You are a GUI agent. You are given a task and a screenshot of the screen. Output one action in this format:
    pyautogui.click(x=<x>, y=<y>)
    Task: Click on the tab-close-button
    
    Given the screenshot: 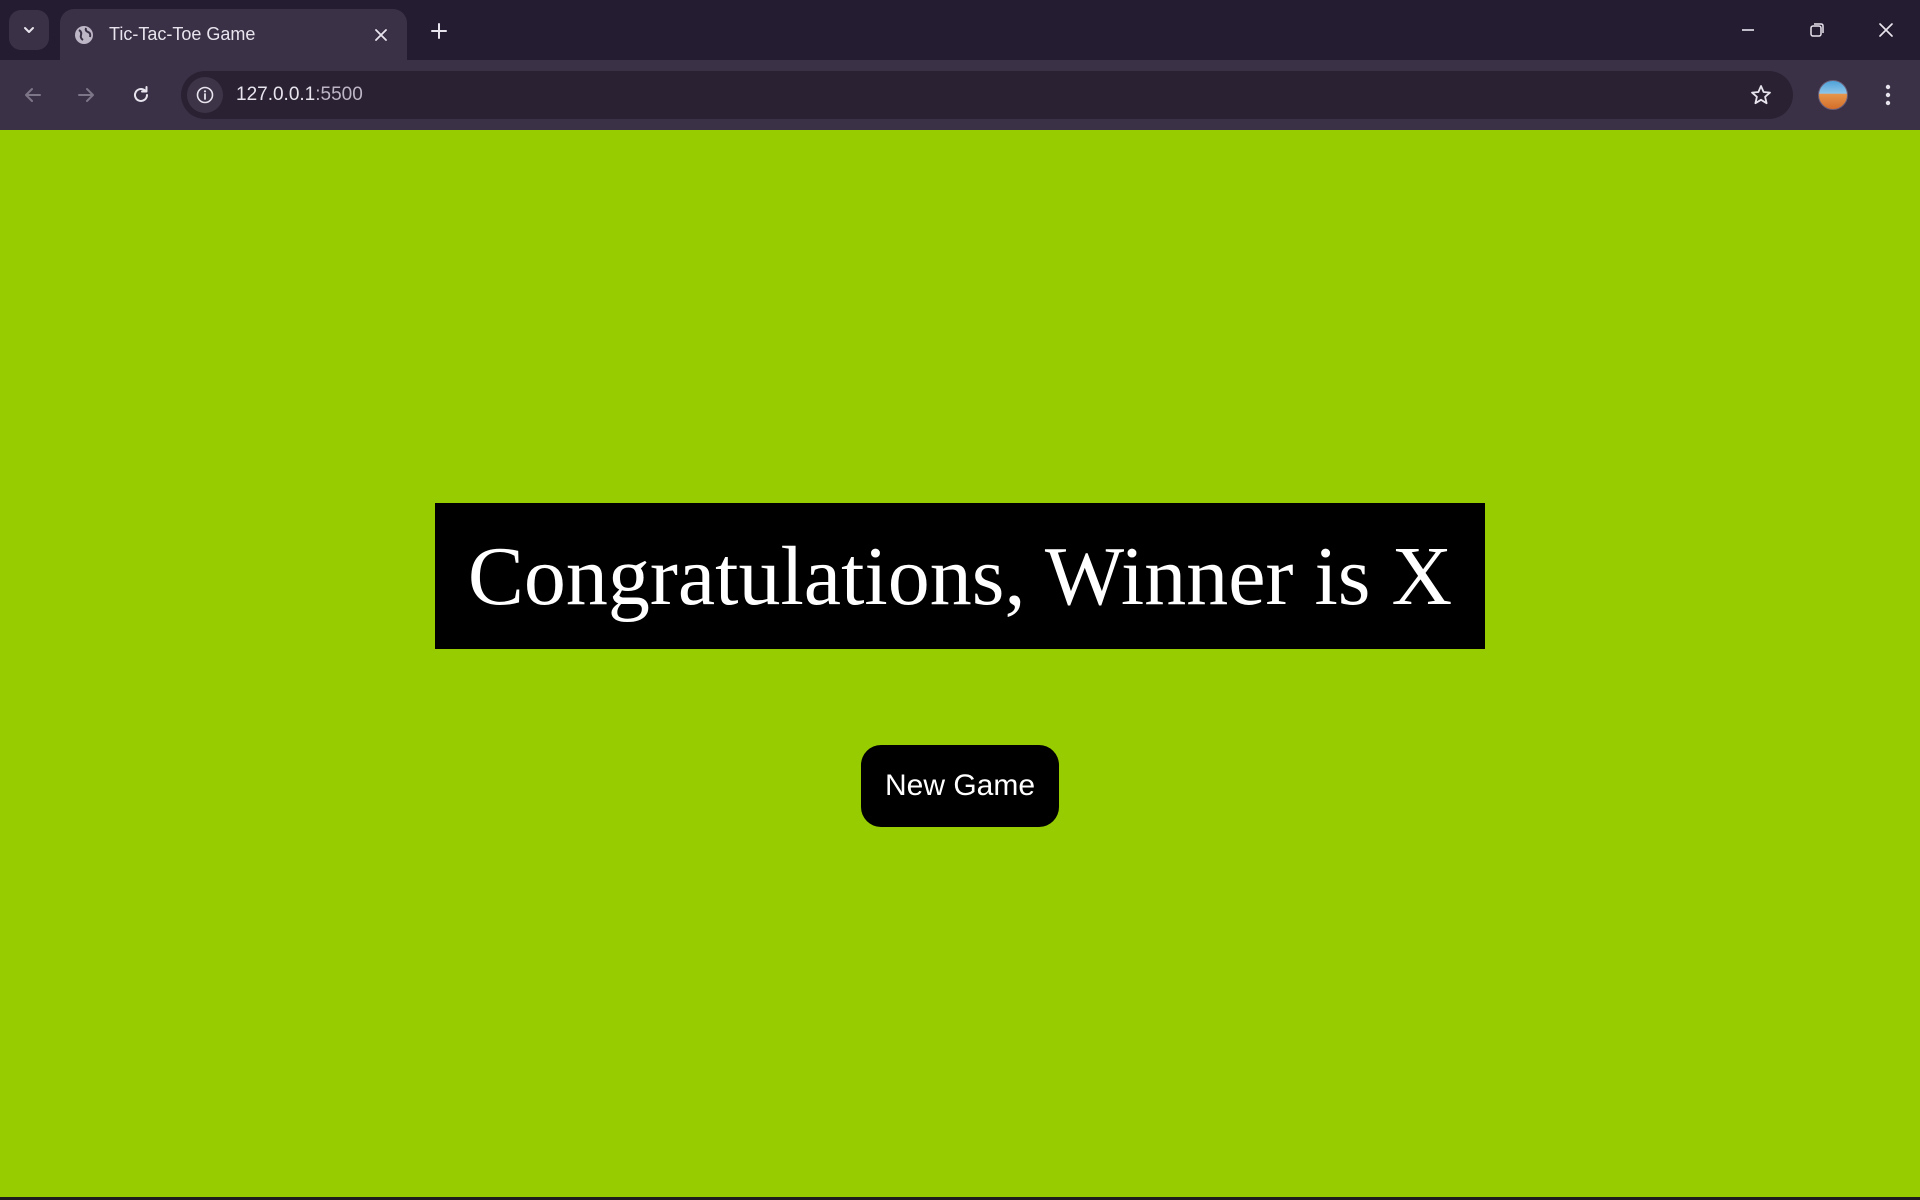 What is the action you would take?
    pyautogui.click(x=381, y=35)
    